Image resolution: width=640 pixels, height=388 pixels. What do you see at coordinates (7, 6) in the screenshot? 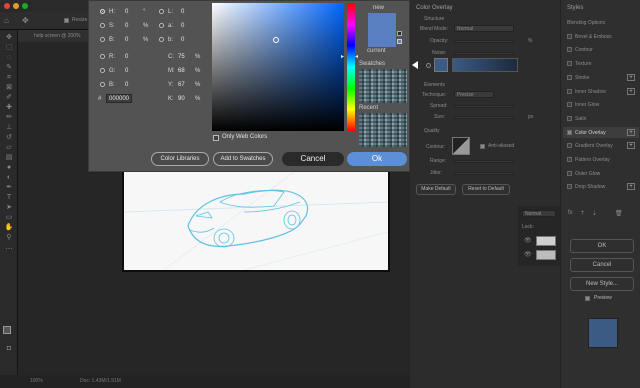
I see `close-window-icon` at bounding box center [7, 6].